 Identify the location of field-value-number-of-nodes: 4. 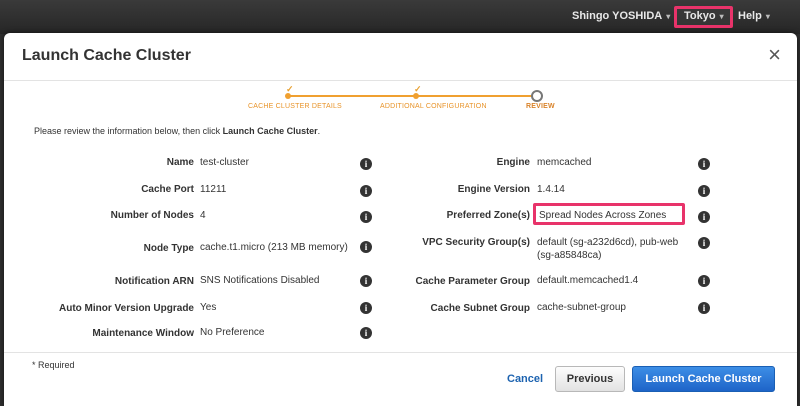
(203, 215).